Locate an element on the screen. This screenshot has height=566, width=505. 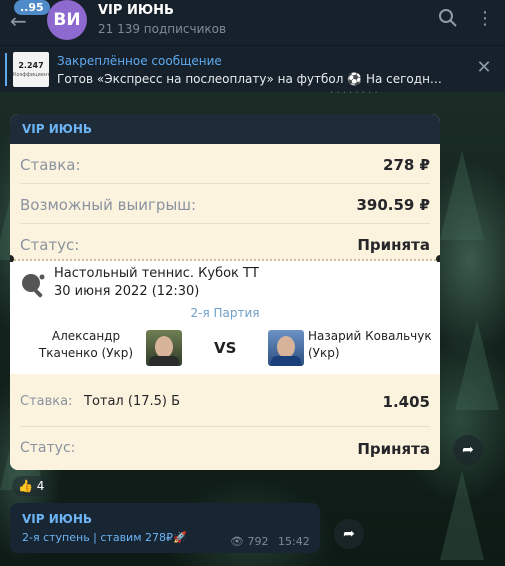
bet-odds: 1.405 is located at coordinates (406, 402).